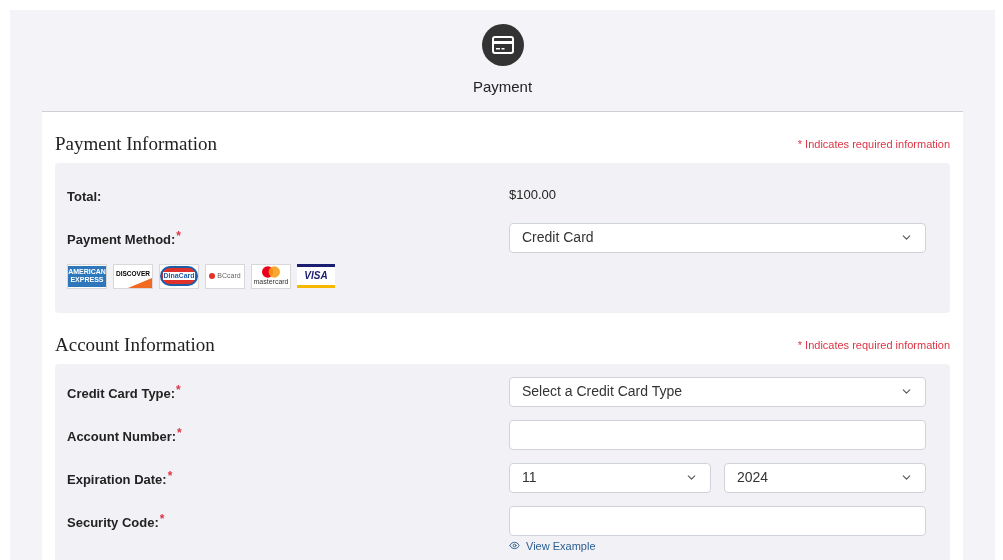 The image size is (1003, 560). What do you see at coordinates (502, 45) in the screenshot?
I see `credit-card-icon` at bounding box center [502, 45].